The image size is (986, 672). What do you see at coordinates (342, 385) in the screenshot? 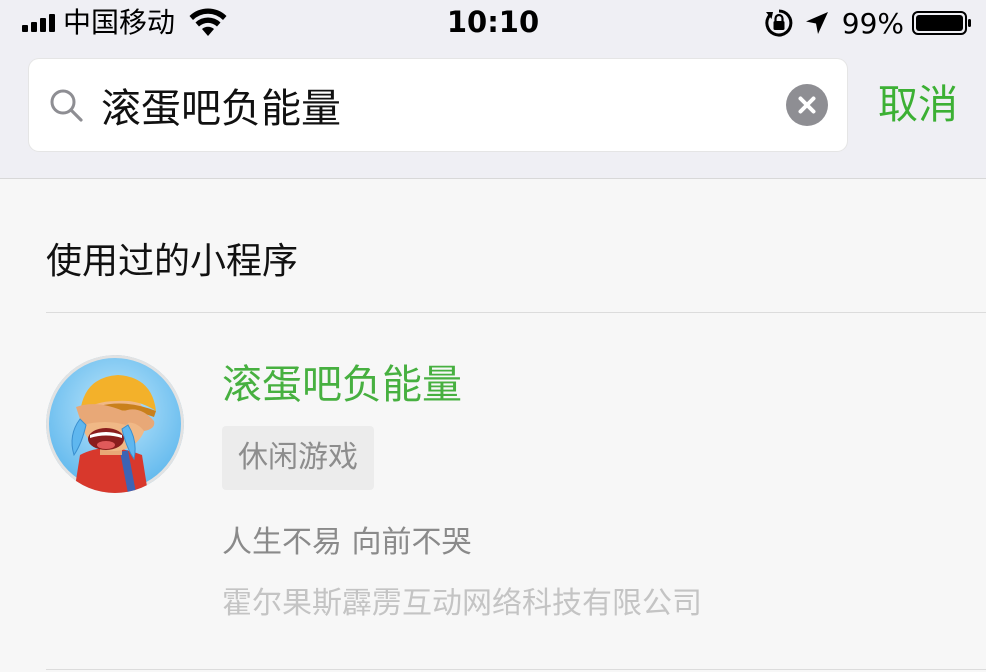
I see `mini-program-name: 滚蛋吧负能量` at bounding box center [342, 385].